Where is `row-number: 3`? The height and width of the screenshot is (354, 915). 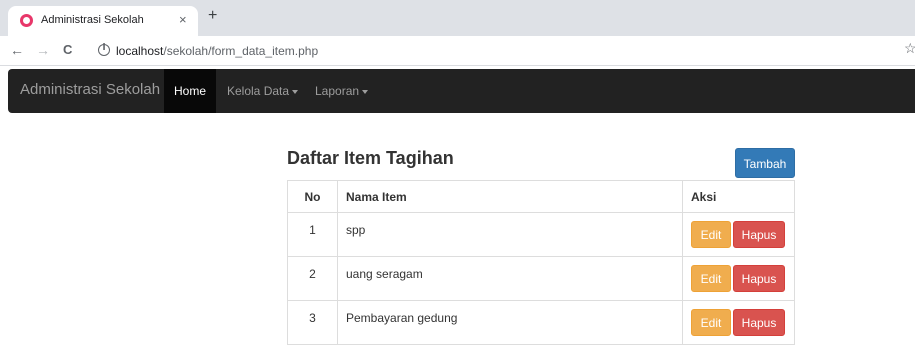
row-number: 3 is located at coordinates (312, 322).